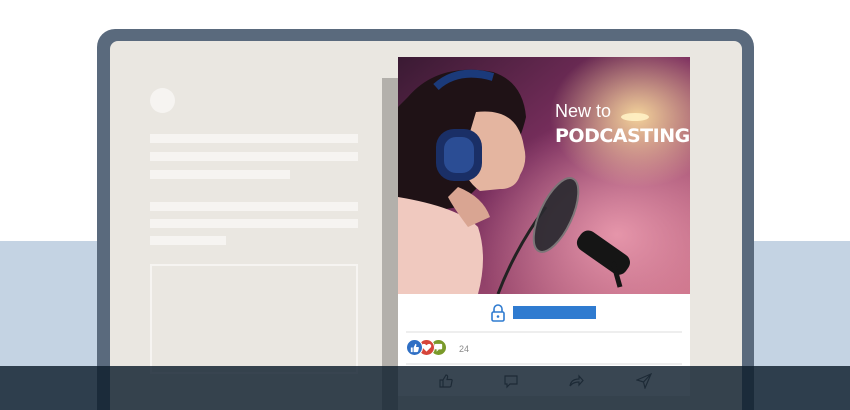 Image resolution: width=850 pixels, height=410 pixels. I want to click on reaction-count: 24, so click(464, 349).